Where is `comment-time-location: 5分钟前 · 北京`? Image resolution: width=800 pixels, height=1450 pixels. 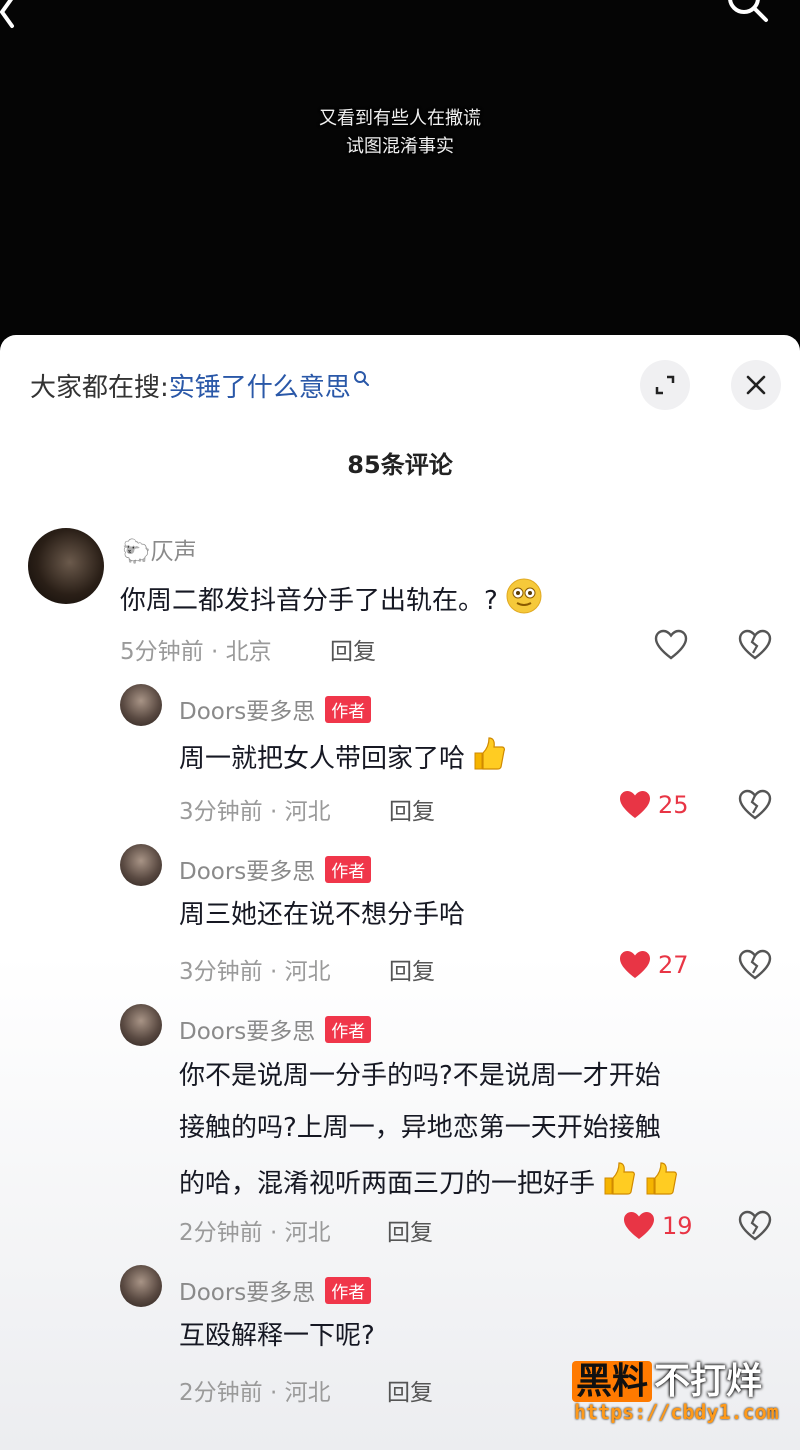
comment-time-location: 5分钟前 · 北京 is located at coordinates (196, 652).